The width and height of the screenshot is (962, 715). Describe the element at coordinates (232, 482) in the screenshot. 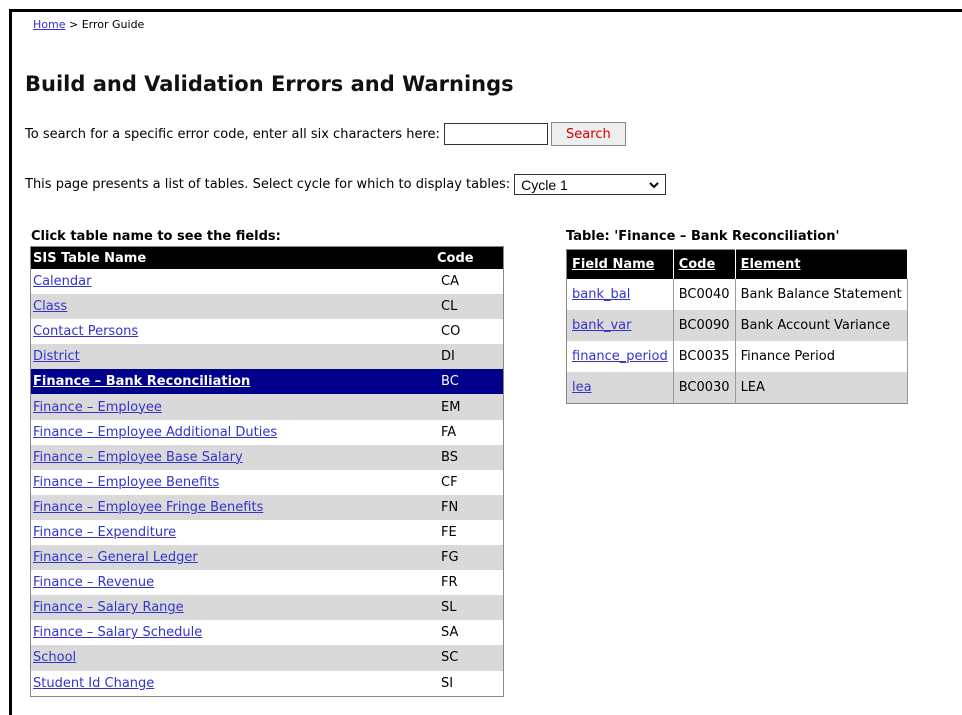

I see `table-name-cell: Finance – Employee Benefits` at that location.